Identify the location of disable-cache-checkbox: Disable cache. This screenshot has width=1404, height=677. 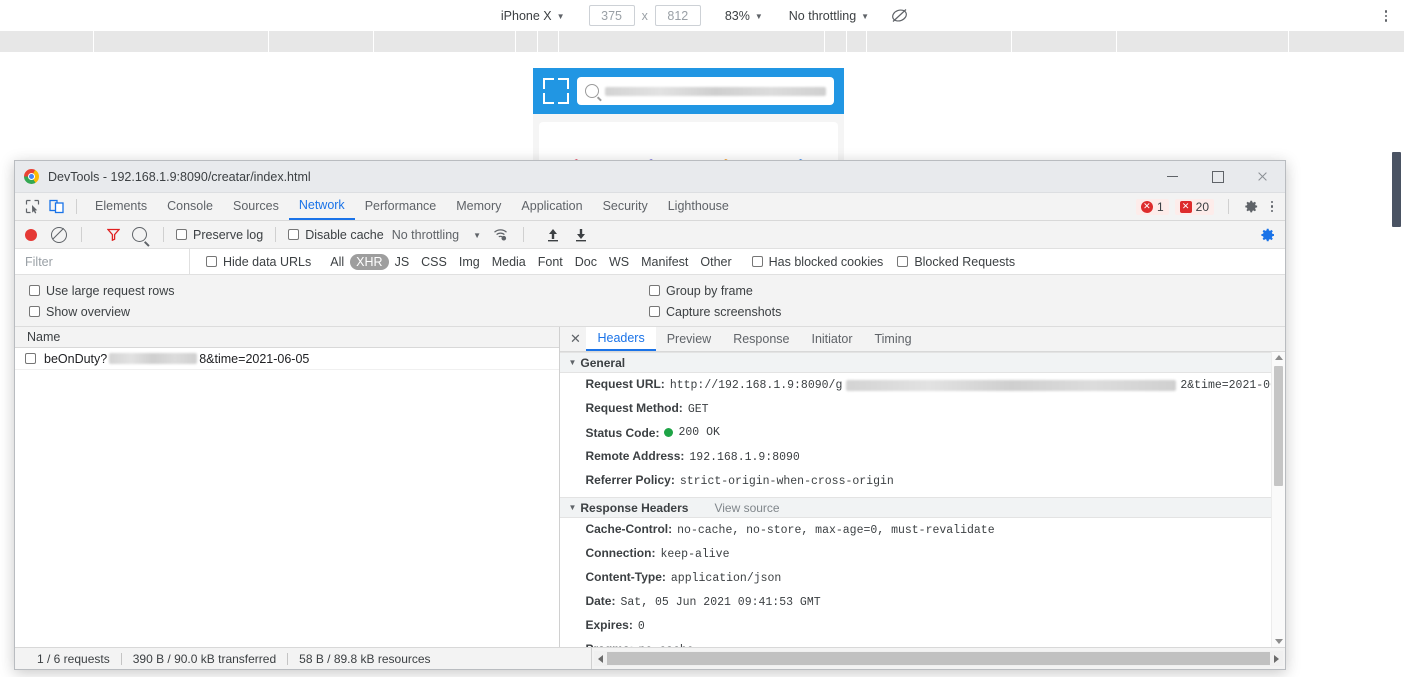
(336, 235).